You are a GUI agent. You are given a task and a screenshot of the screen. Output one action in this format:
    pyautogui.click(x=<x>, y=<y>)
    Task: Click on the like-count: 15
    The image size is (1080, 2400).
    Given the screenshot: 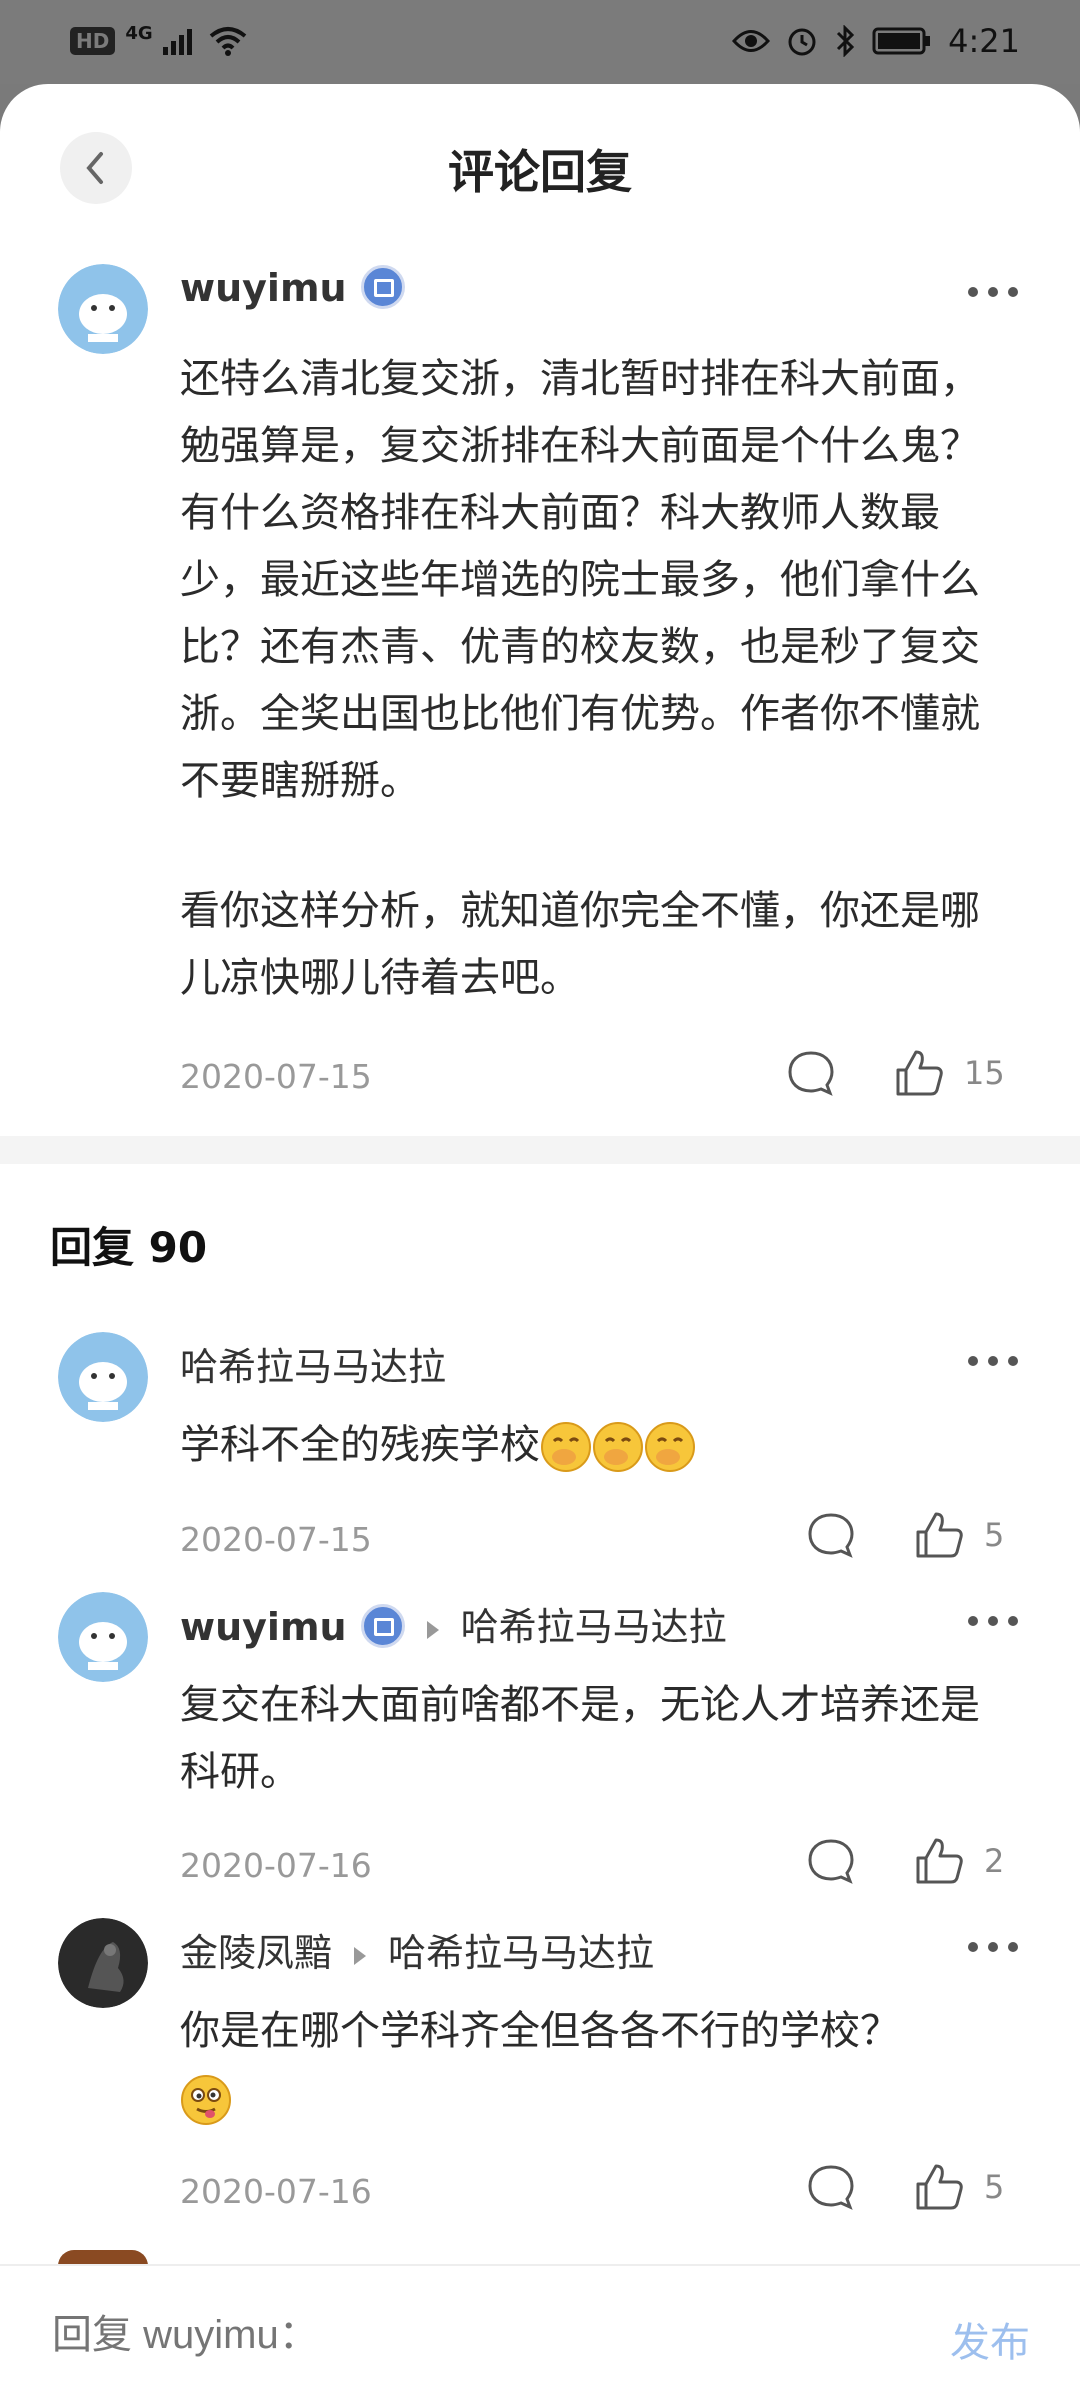 What is the action you would take?
    pyautogui.click(x=984, y=1073)
    